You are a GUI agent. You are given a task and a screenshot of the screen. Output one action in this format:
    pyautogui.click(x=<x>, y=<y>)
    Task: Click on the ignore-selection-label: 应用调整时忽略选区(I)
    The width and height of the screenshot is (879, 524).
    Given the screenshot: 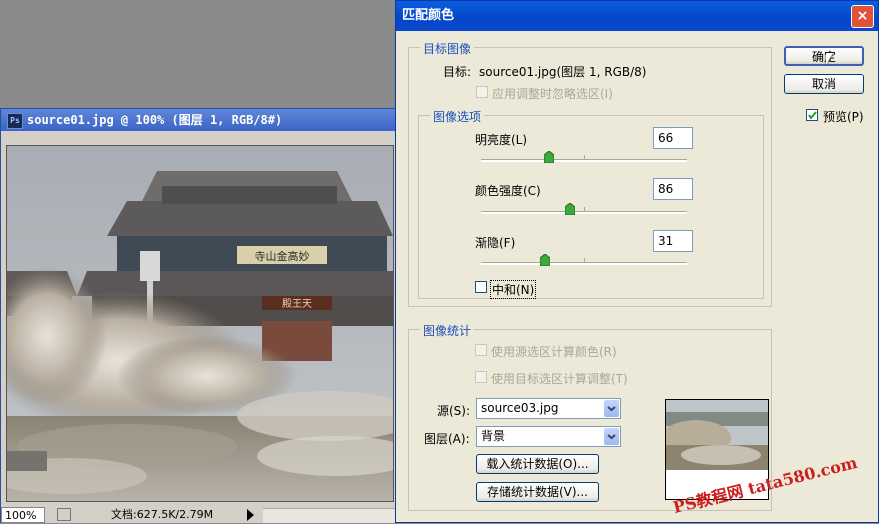 What is the action you would take?
    pyautogui.click(x=552, y=94)
    